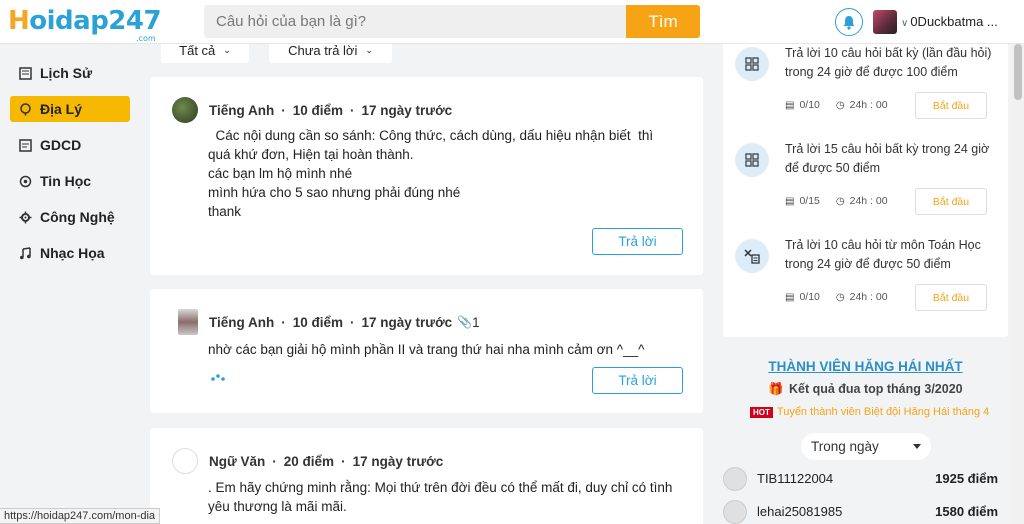 This screenshot has width=1024, height=524. Describe the element at coordinates (1018, 72) in the screenshot. I see `scrollbar-thumb` at that location.